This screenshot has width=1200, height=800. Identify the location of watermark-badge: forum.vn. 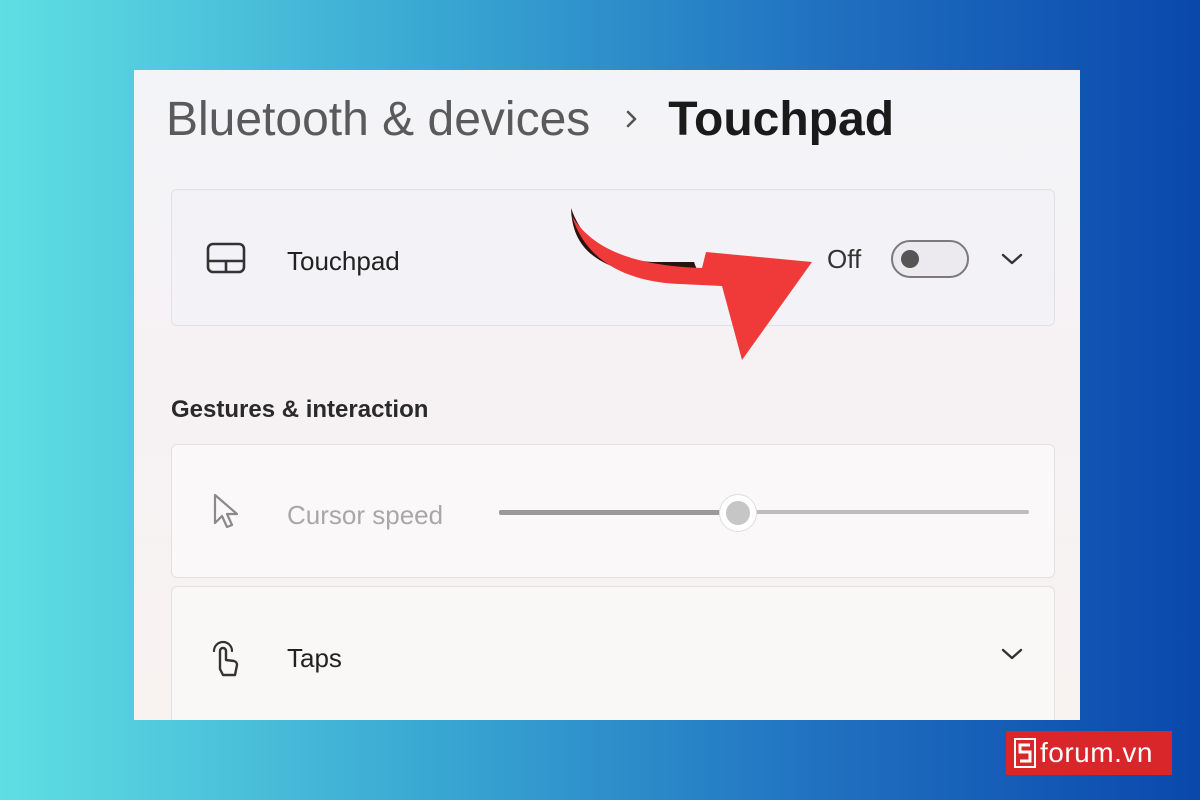
(1089, 753).